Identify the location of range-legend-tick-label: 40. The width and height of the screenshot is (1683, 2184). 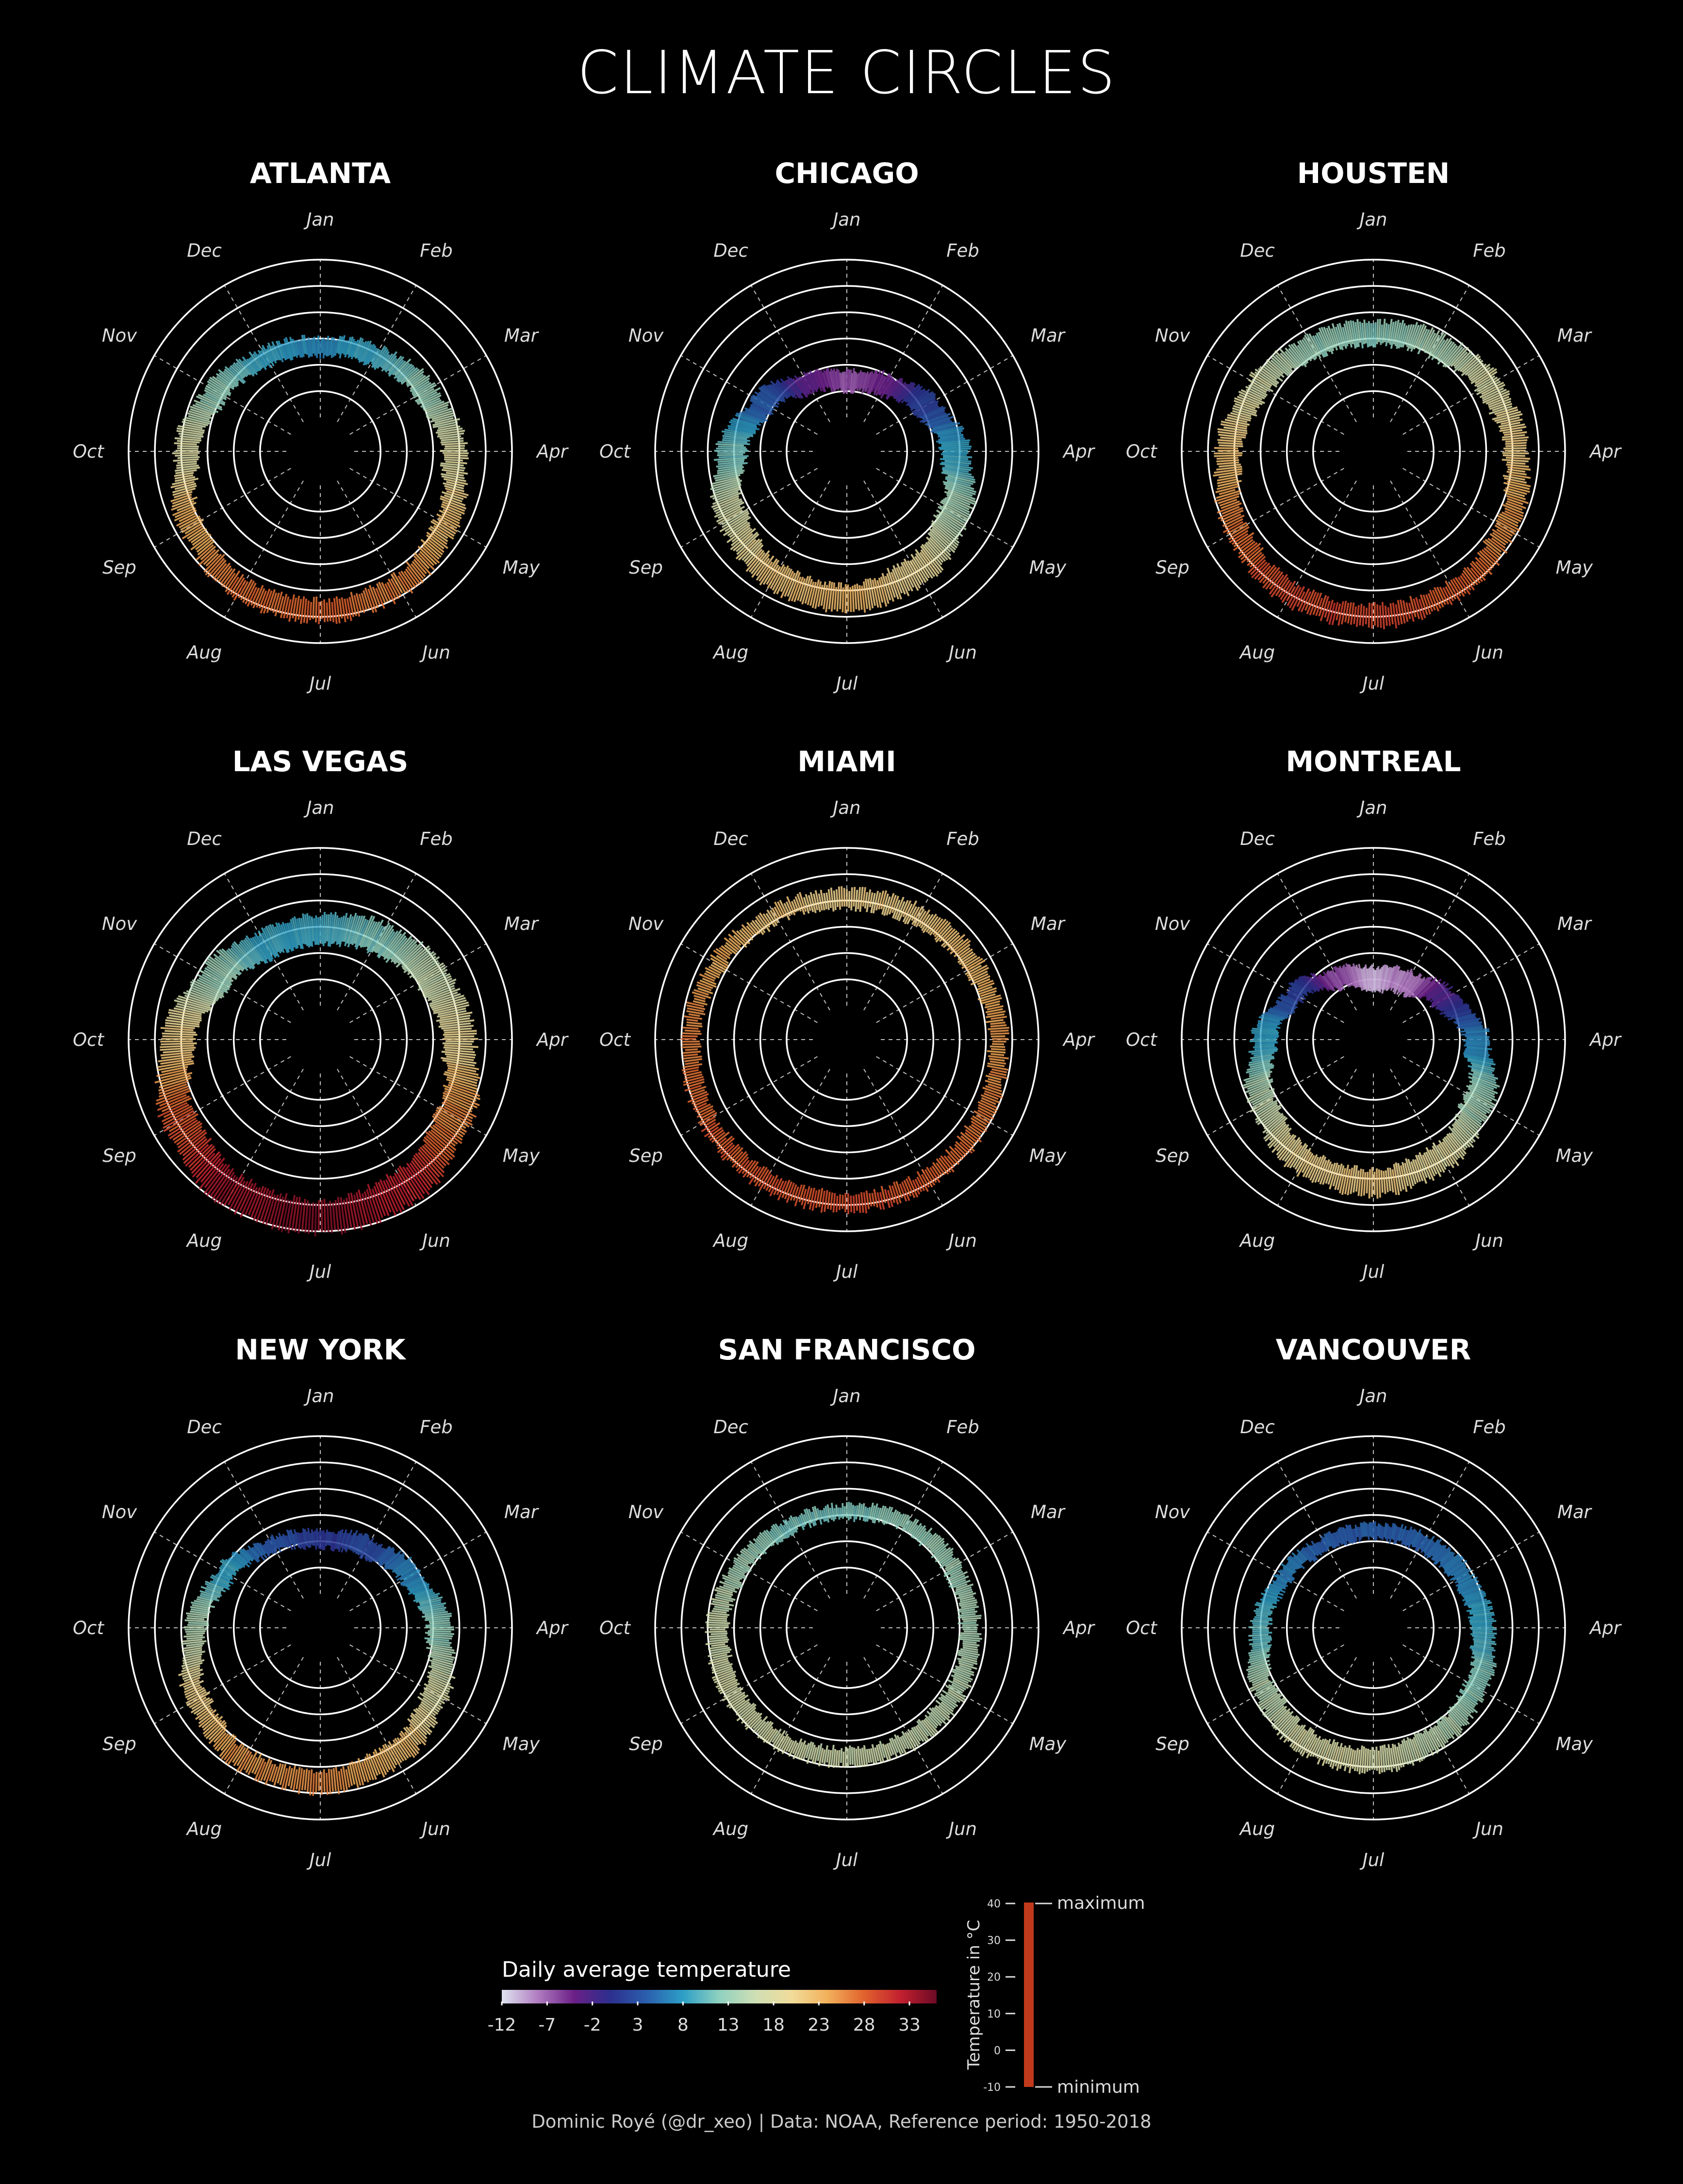
(994, 1904).